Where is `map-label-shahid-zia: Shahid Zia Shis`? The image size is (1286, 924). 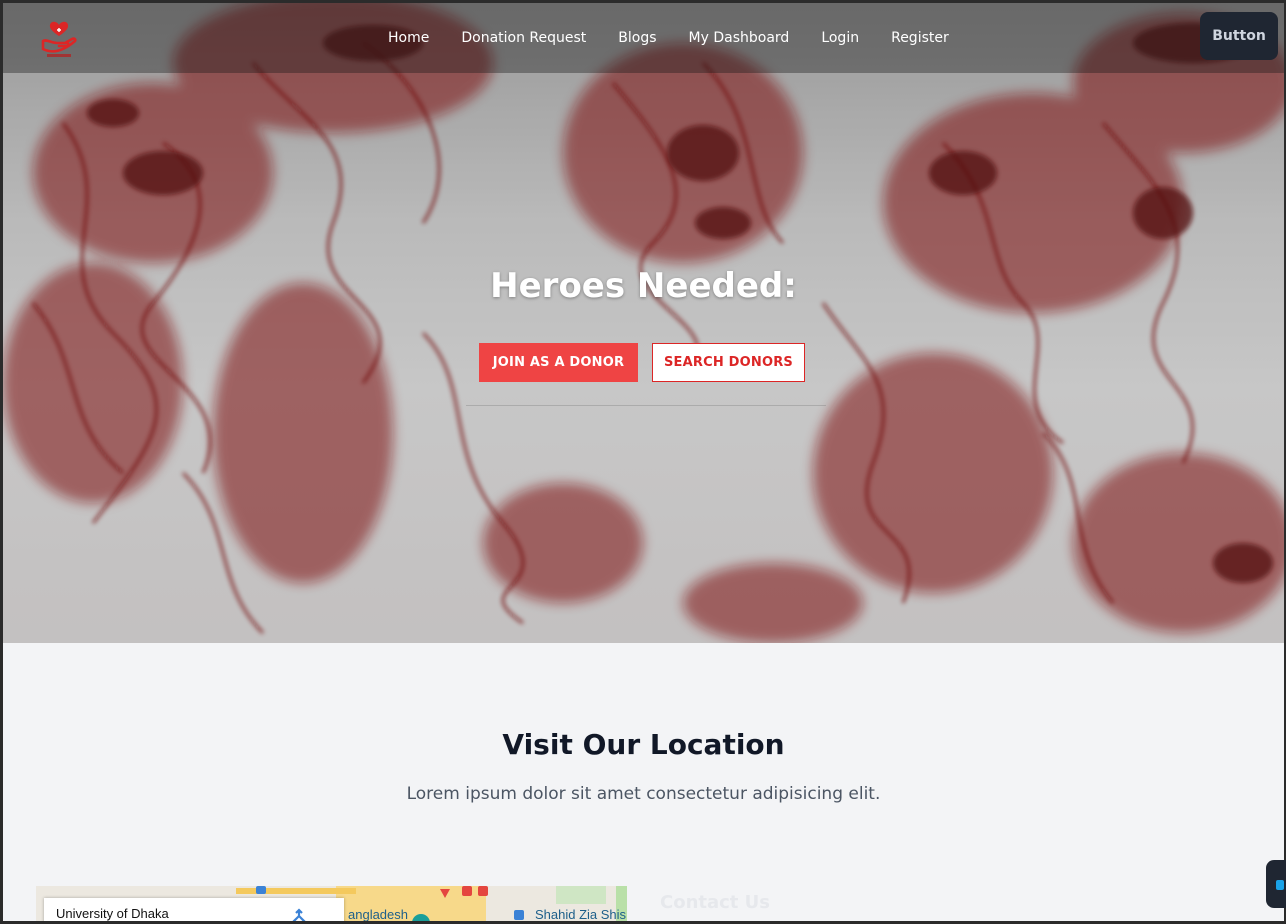
map-label-shahid-zia: Shahid Zia Shis is located at coordinates (581, 914).